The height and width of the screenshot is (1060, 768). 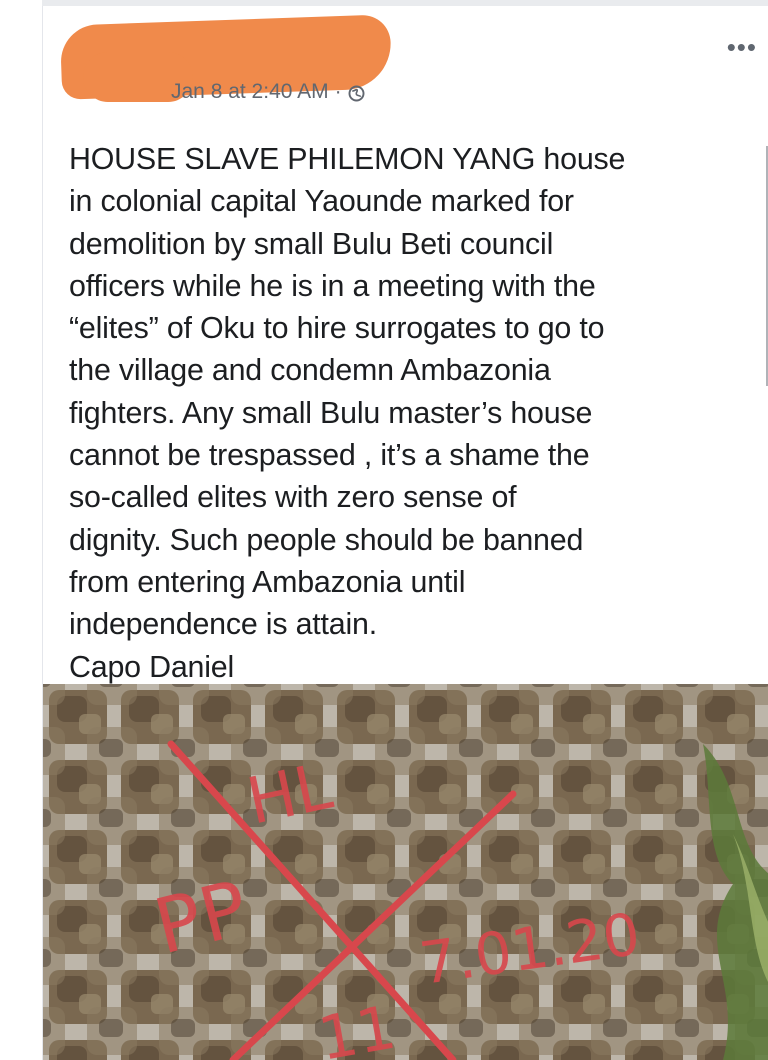 I want to click on post-timestamp: Jan 8 at 2:40 AM, so click(x=250, y=92).